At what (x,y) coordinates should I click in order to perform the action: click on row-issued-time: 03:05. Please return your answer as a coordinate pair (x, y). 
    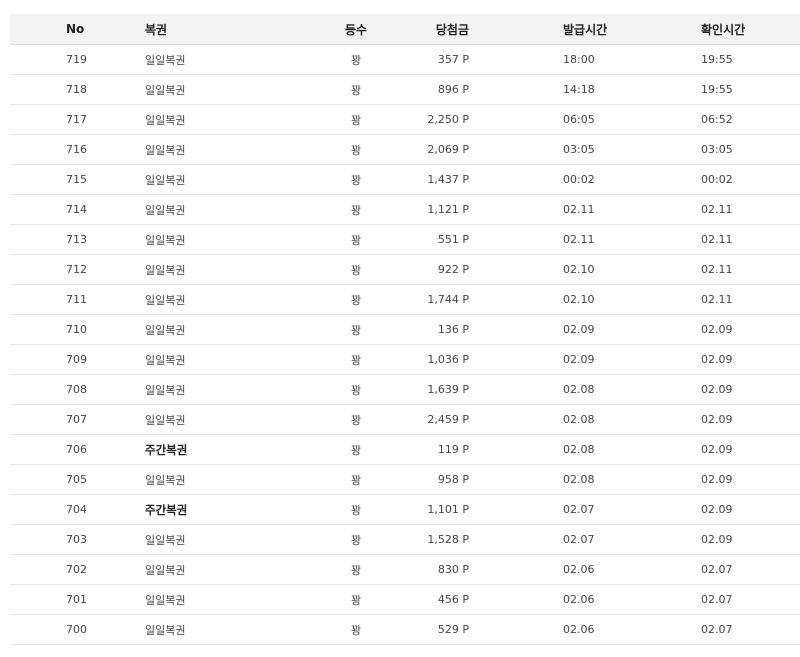
    Looking at the image, I should click on (632, 149).